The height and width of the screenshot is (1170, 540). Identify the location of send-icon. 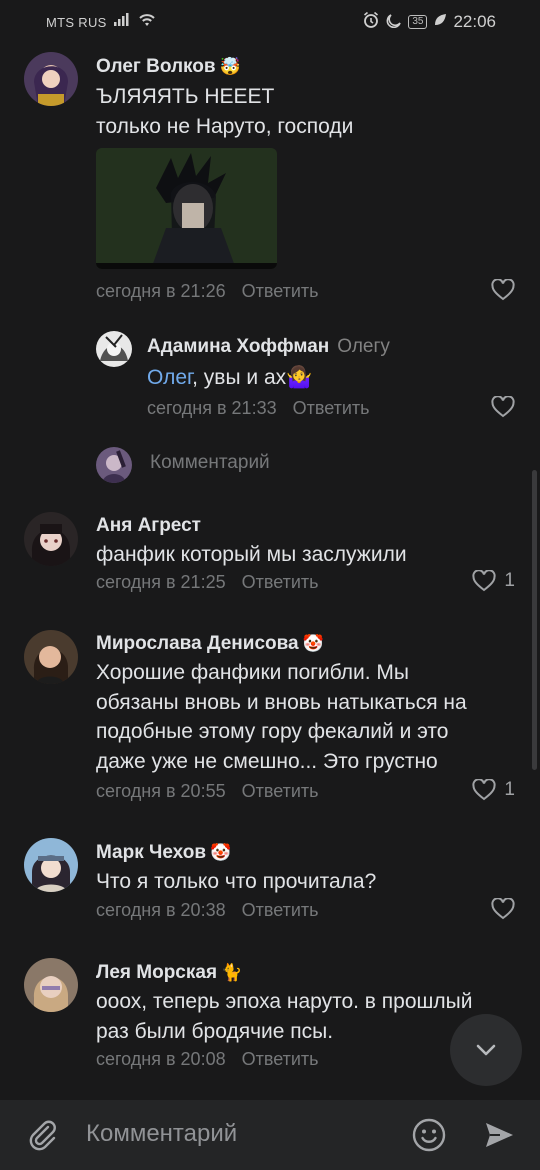
(499, 1135).